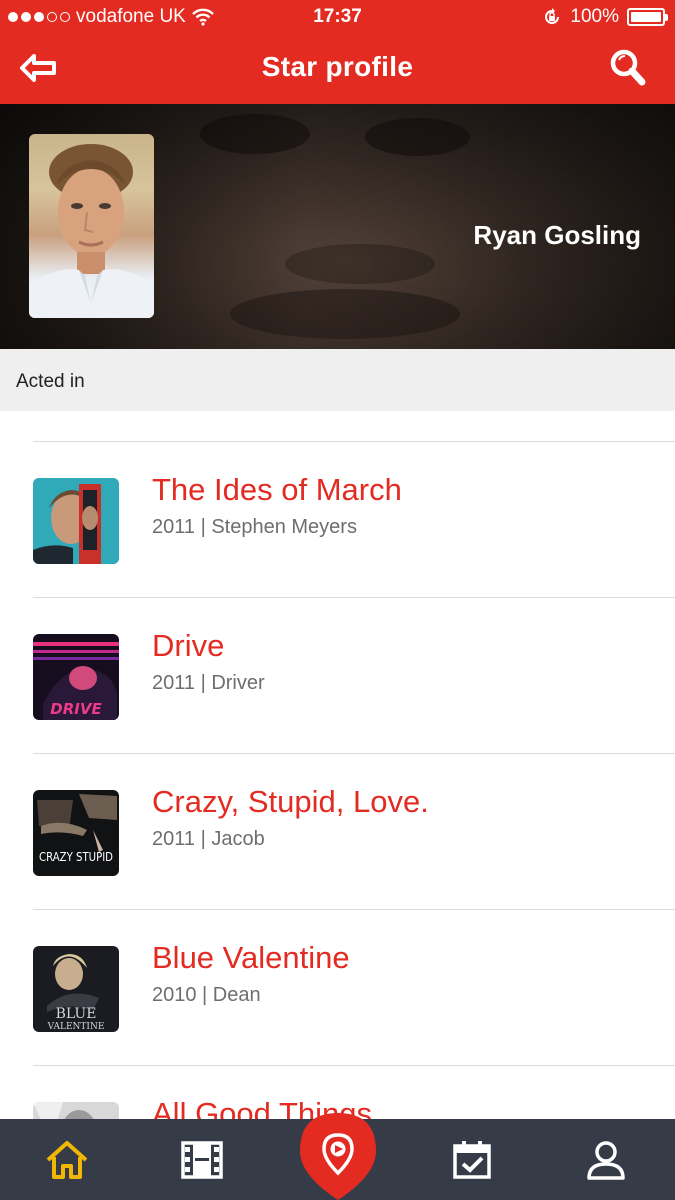  I want to click on film-title: The Ides of March, so click(277, 489).